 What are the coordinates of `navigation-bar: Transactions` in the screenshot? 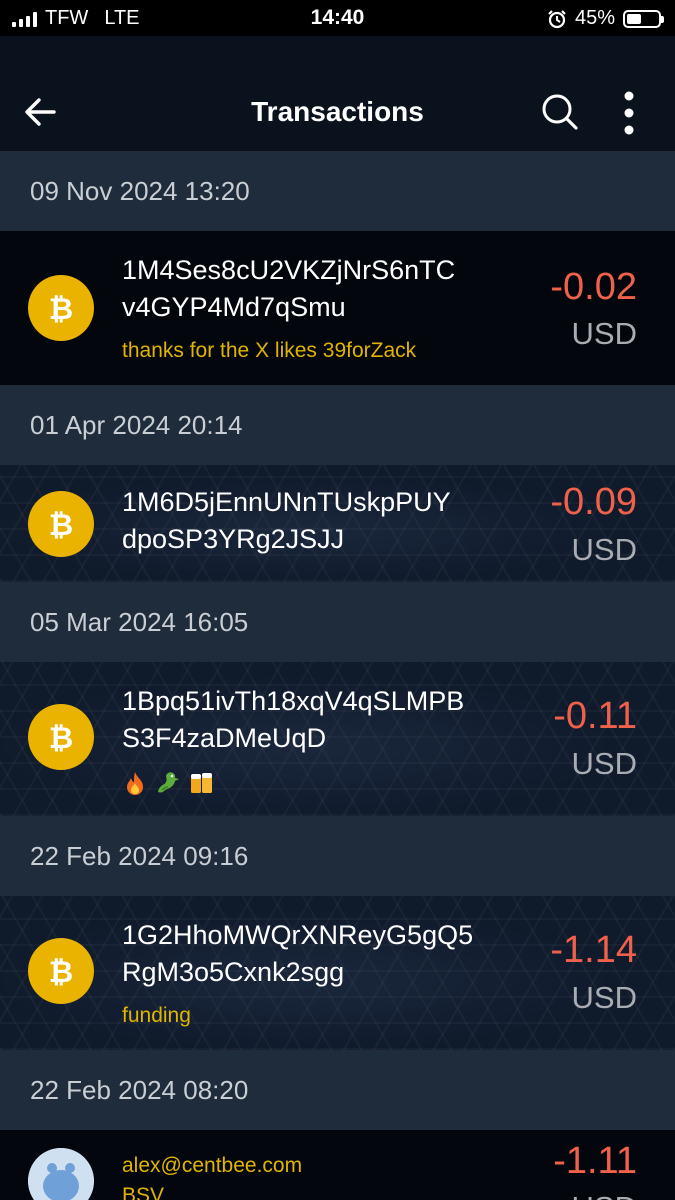 It's located at (337, 93).